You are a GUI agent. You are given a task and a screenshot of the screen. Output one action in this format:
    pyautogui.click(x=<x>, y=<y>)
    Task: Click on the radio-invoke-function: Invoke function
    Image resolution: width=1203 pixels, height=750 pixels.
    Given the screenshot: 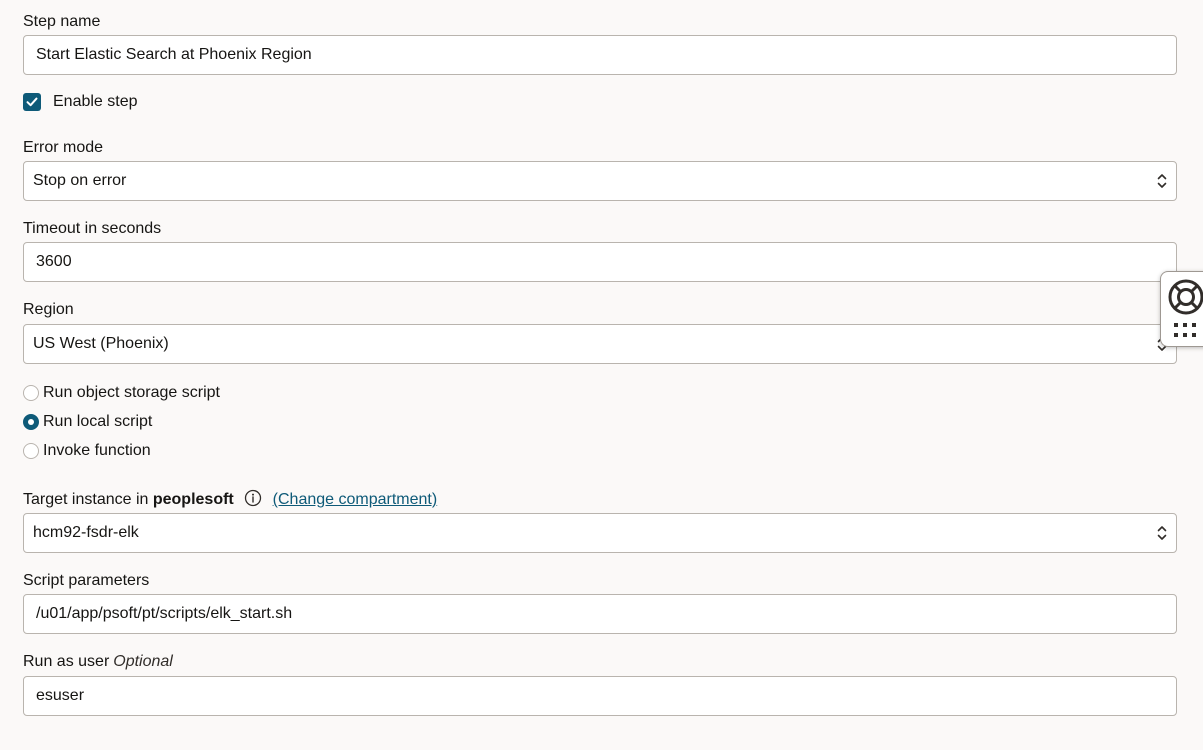 What is the action you would take?
    pyautogui.click(x=87, y=451)
    